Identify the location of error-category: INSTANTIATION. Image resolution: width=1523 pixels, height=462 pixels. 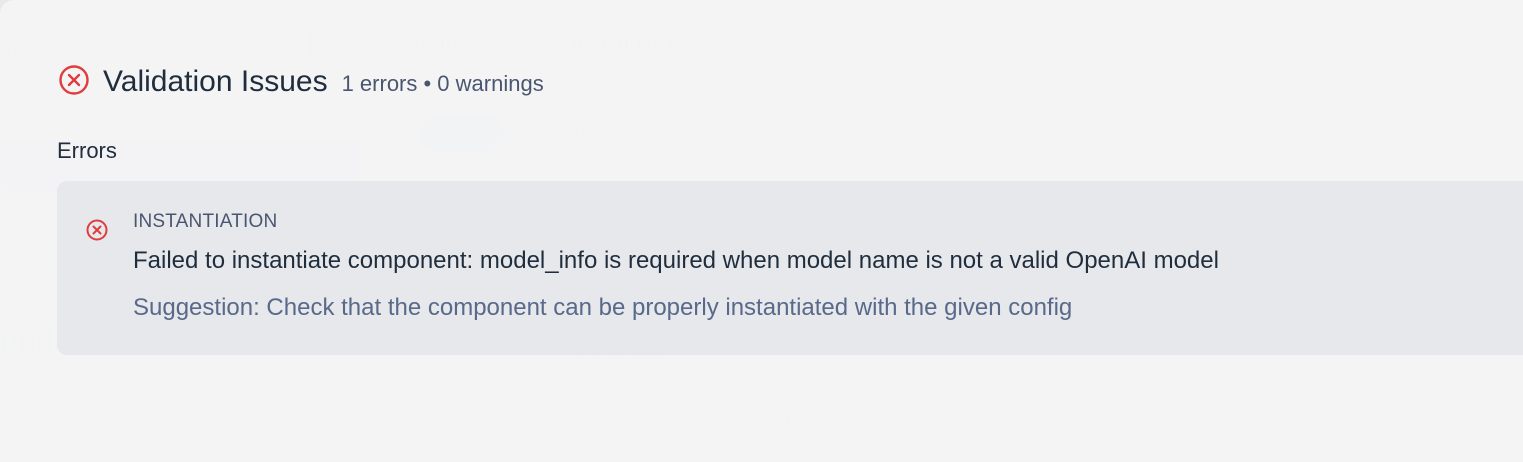
(205, 221).